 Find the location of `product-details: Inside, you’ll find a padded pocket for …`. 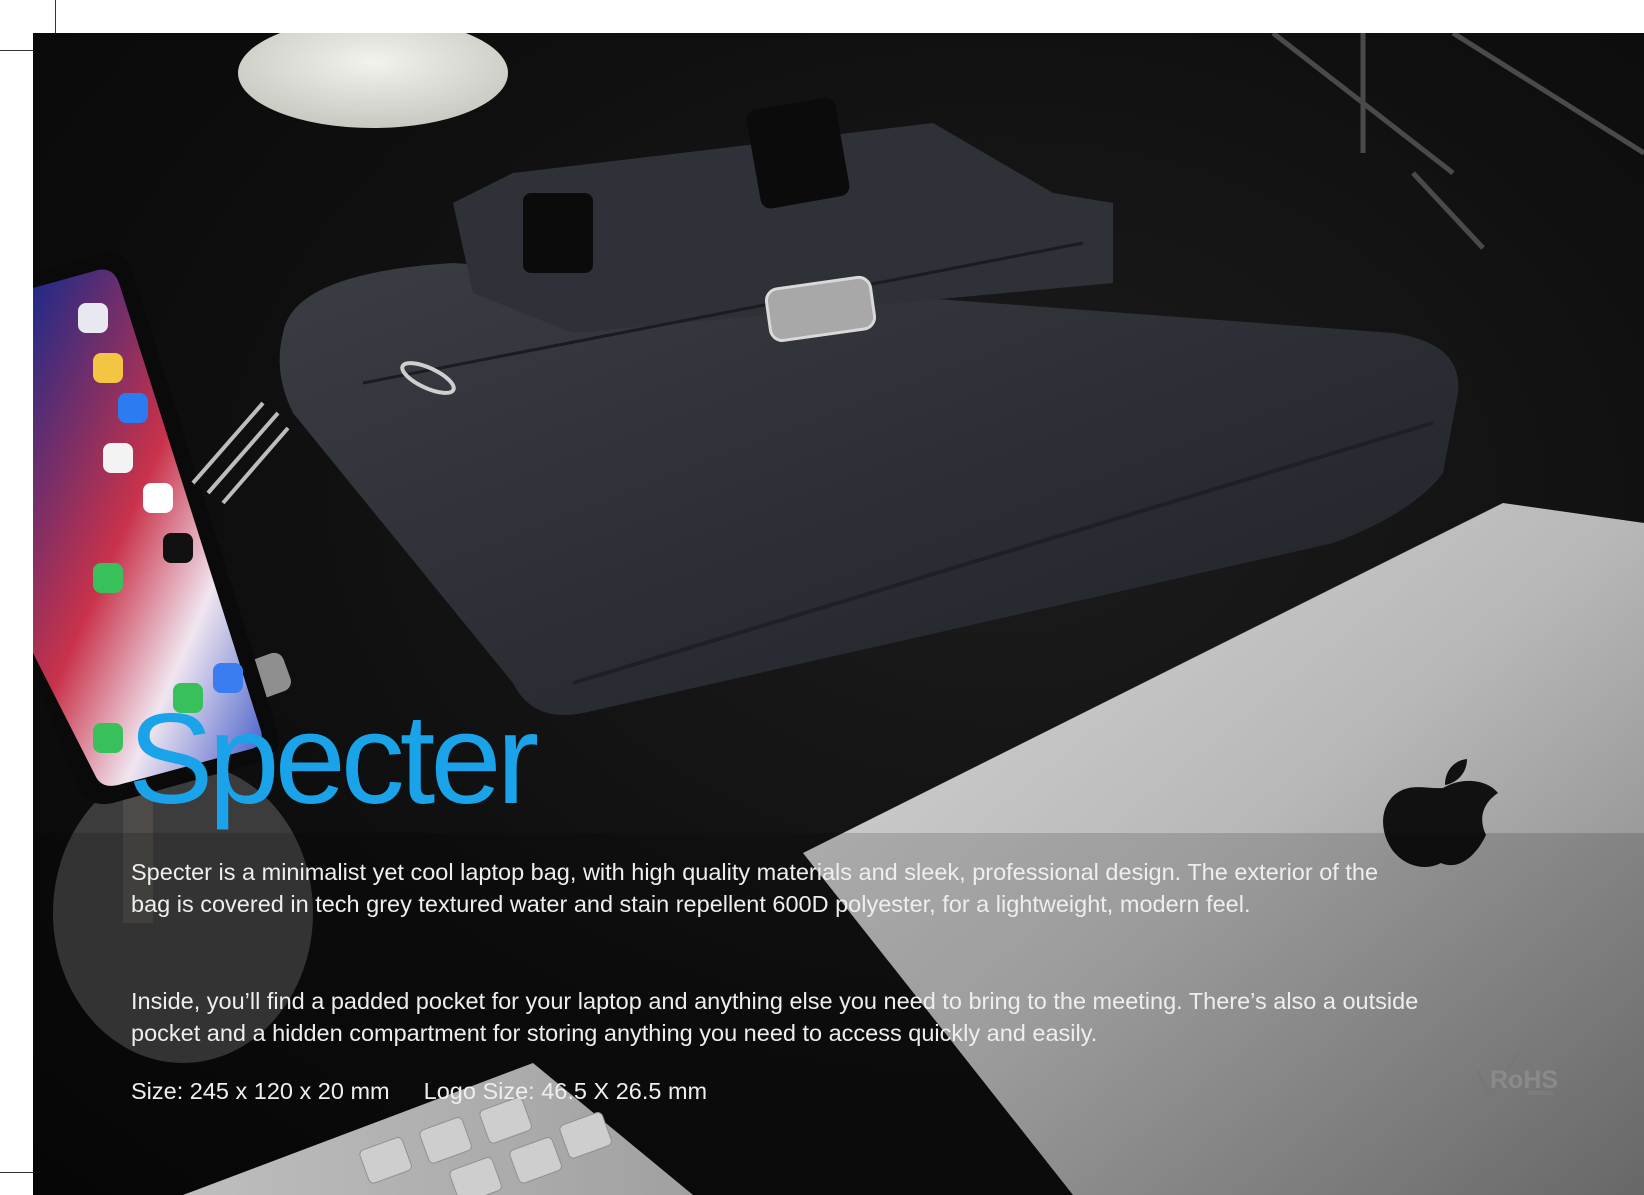

product-details: Inside, you’ll find a padded pocket for … is located at coordinates (775, 1017).